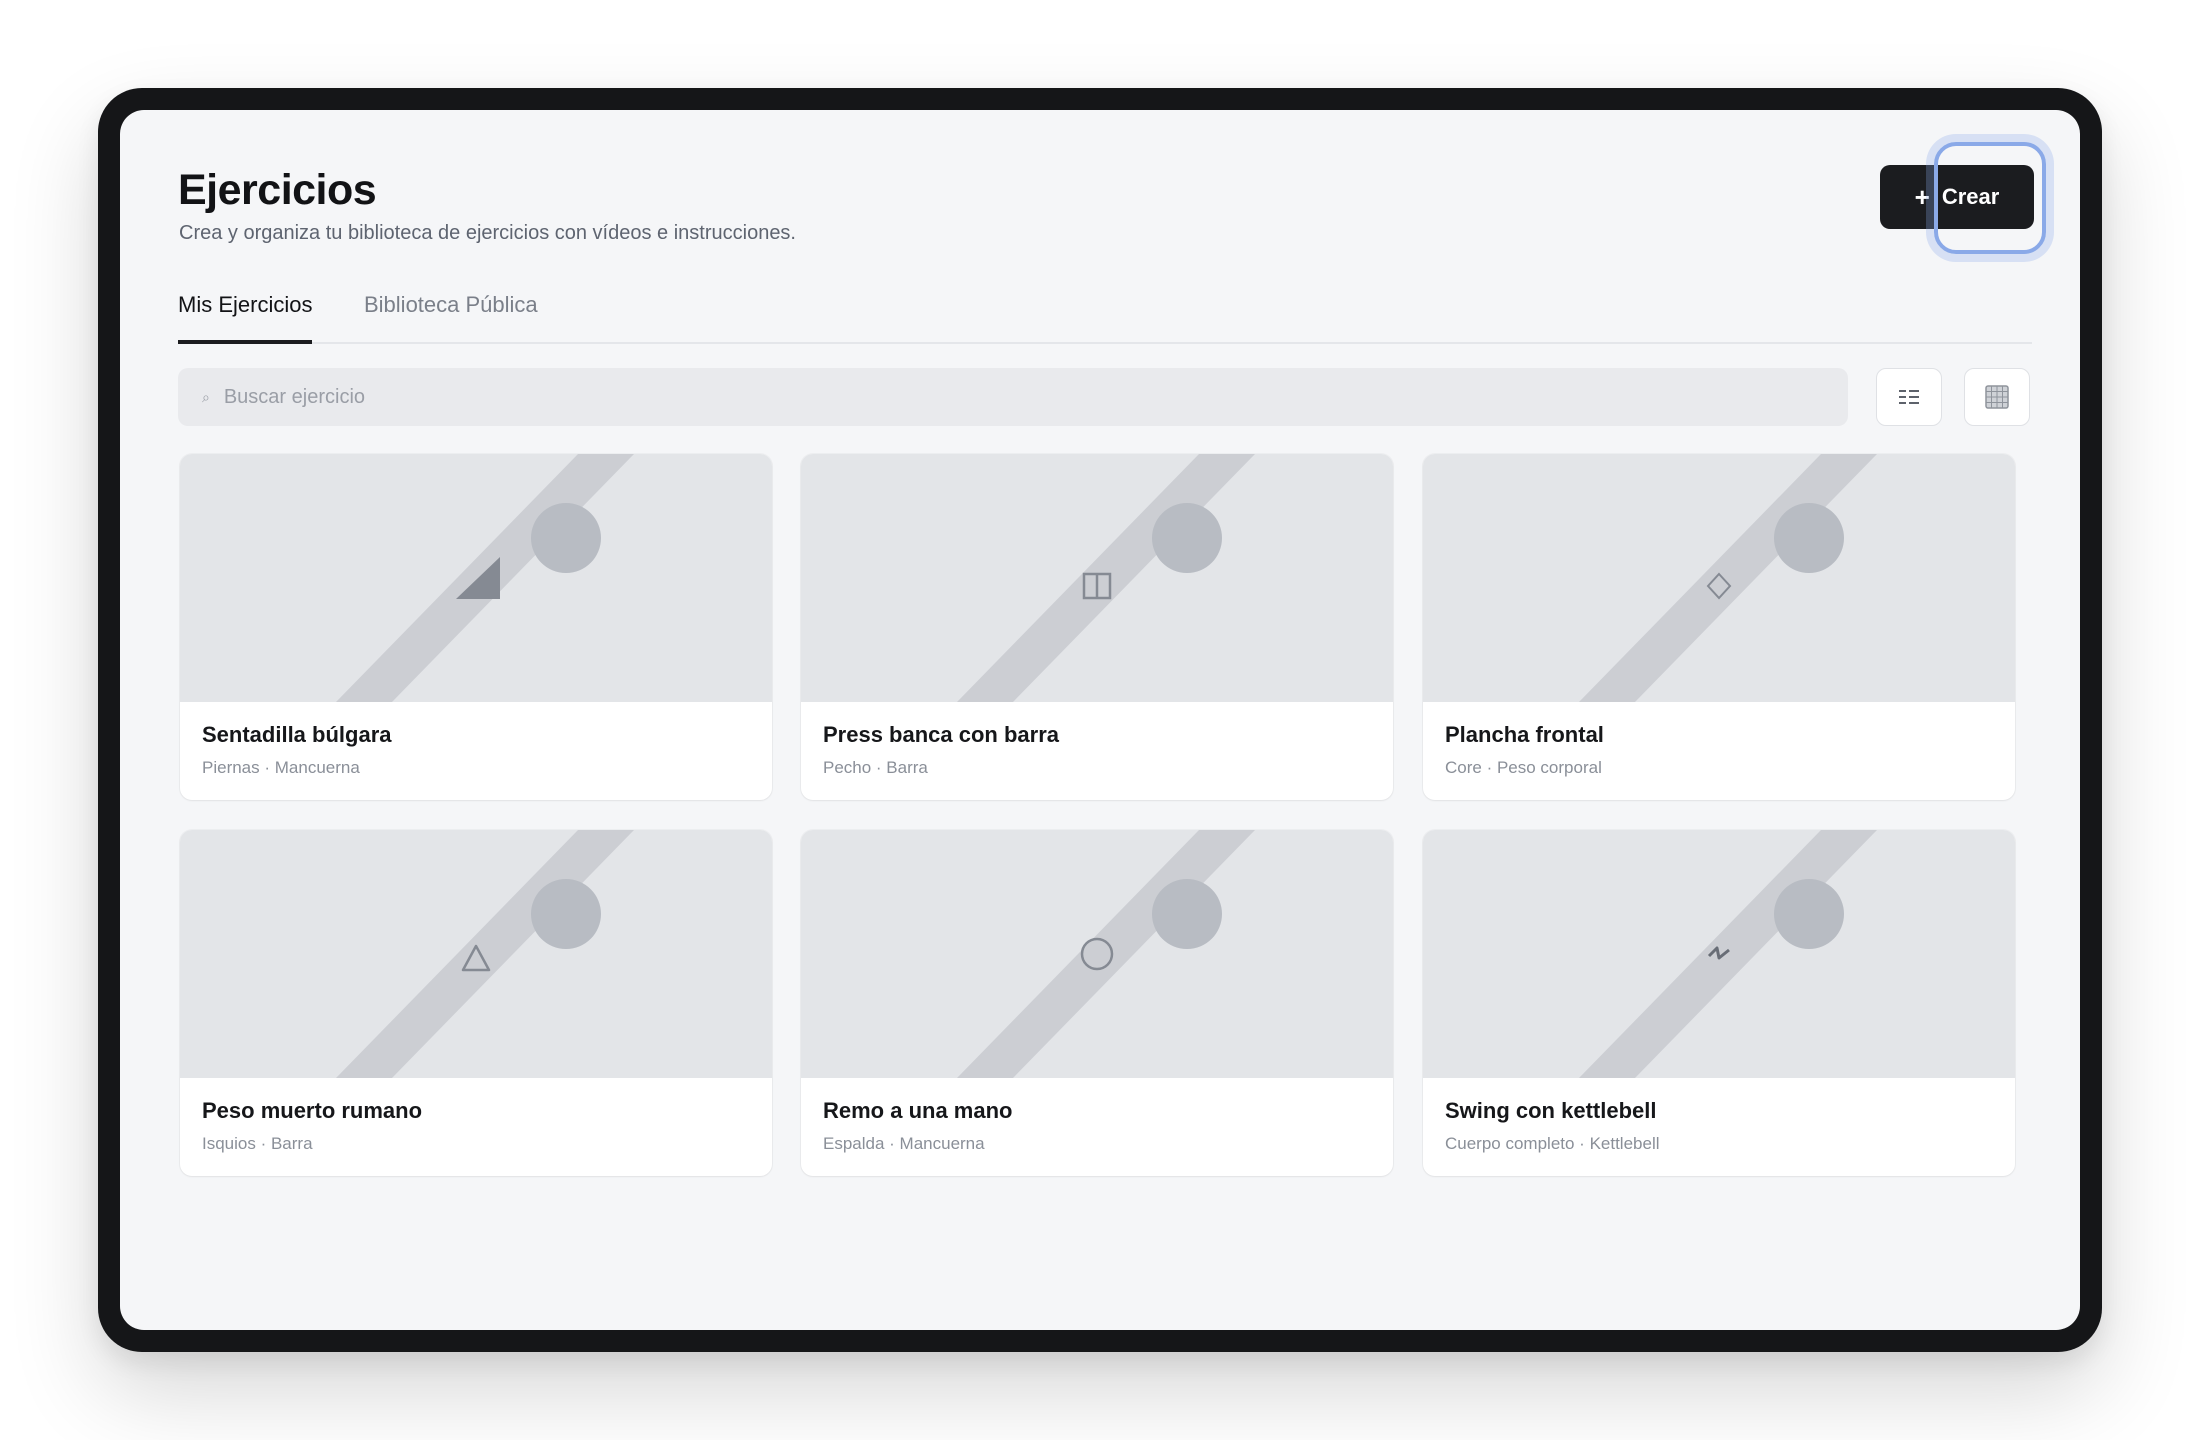  Describe the element at coordinates (918, 1110) in the screenshot. I see `exercise-name: Remo a una mano` at that location.